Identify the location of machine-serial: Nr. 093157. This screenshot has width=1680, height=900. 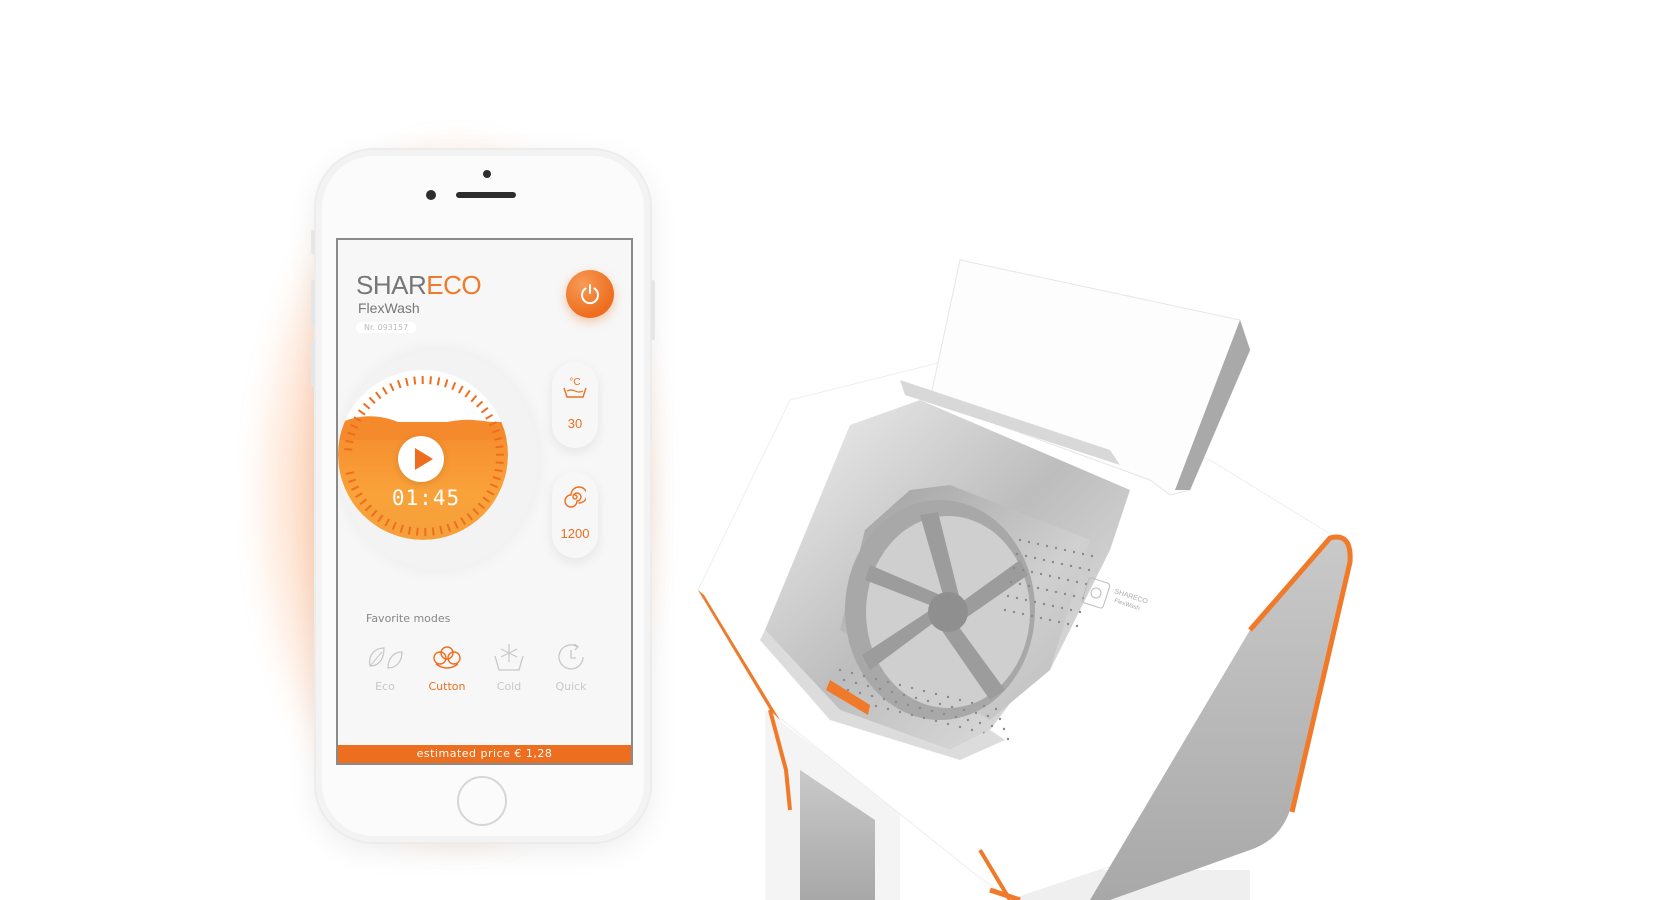
(386, 327).